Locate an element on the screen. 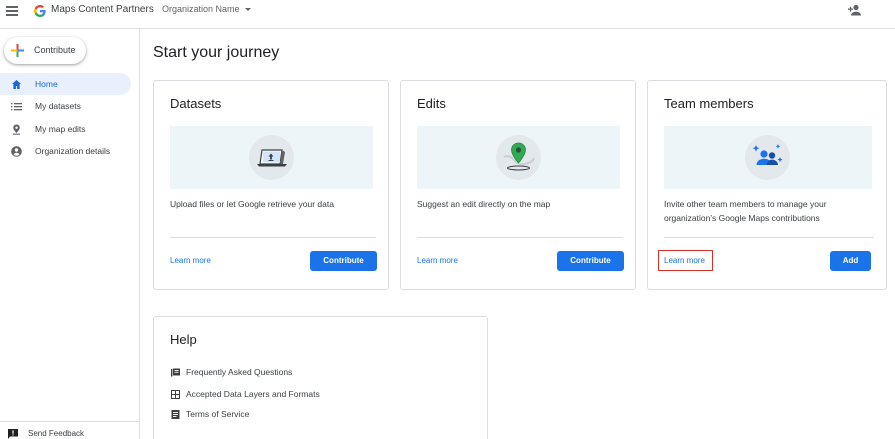  caret-down-icon is located at coordinates (247, 10).